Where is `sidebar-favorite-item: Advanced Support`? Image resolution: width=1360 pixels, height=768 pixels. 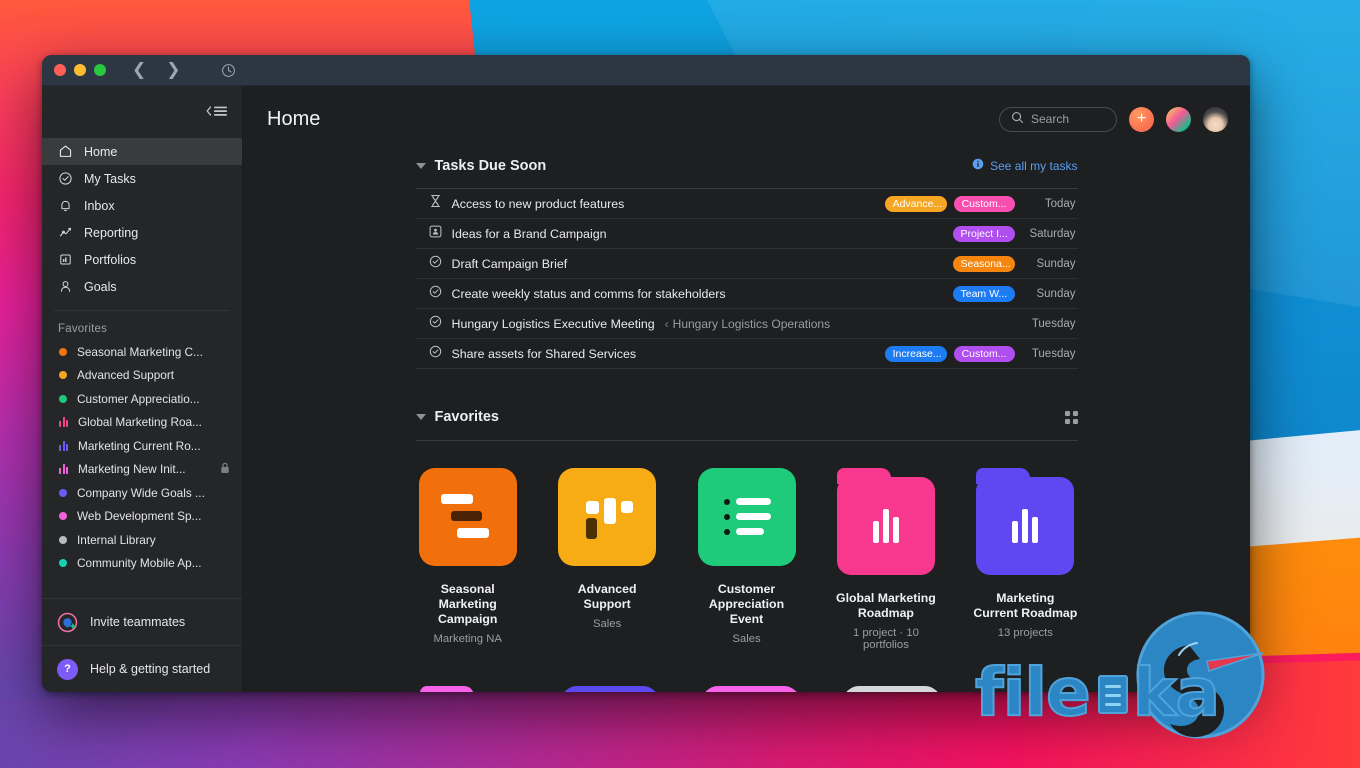
sidebar-favorite-item: Advanced Support is located at coordinates (142, 376).